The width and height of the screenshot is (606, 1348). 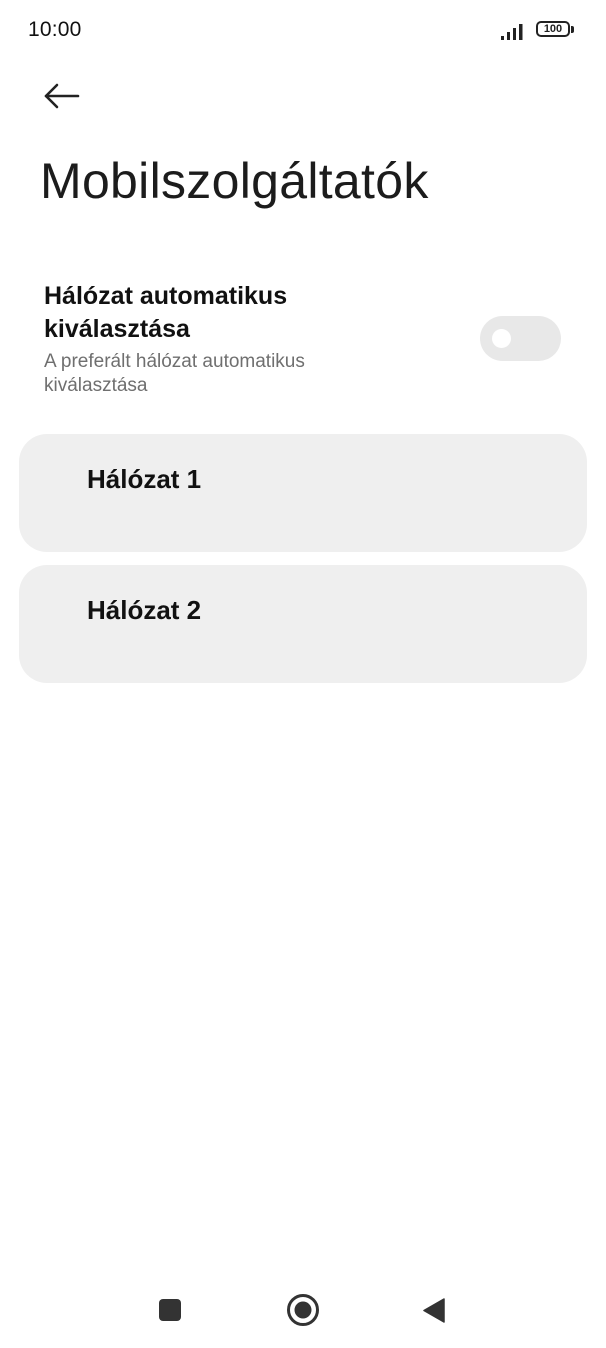 I want to click on network-item-label: Hálózat 2, so click(x=144, y=610).